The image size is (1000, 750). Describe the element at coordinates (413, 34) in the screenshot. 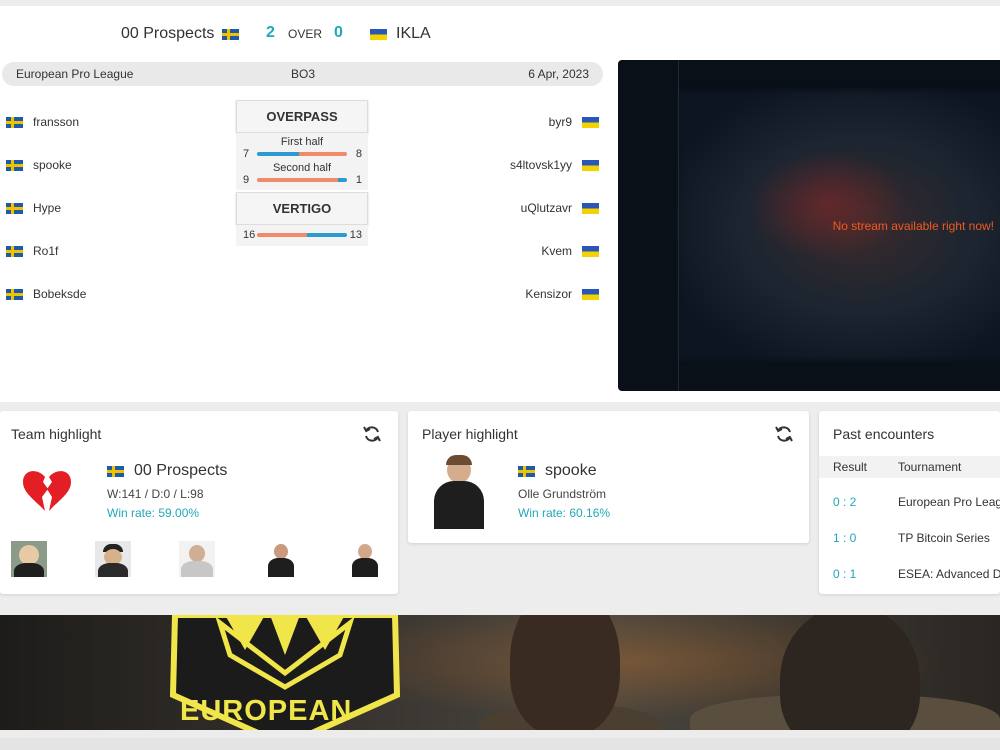

I see `team2-name: IKLA` at that location.